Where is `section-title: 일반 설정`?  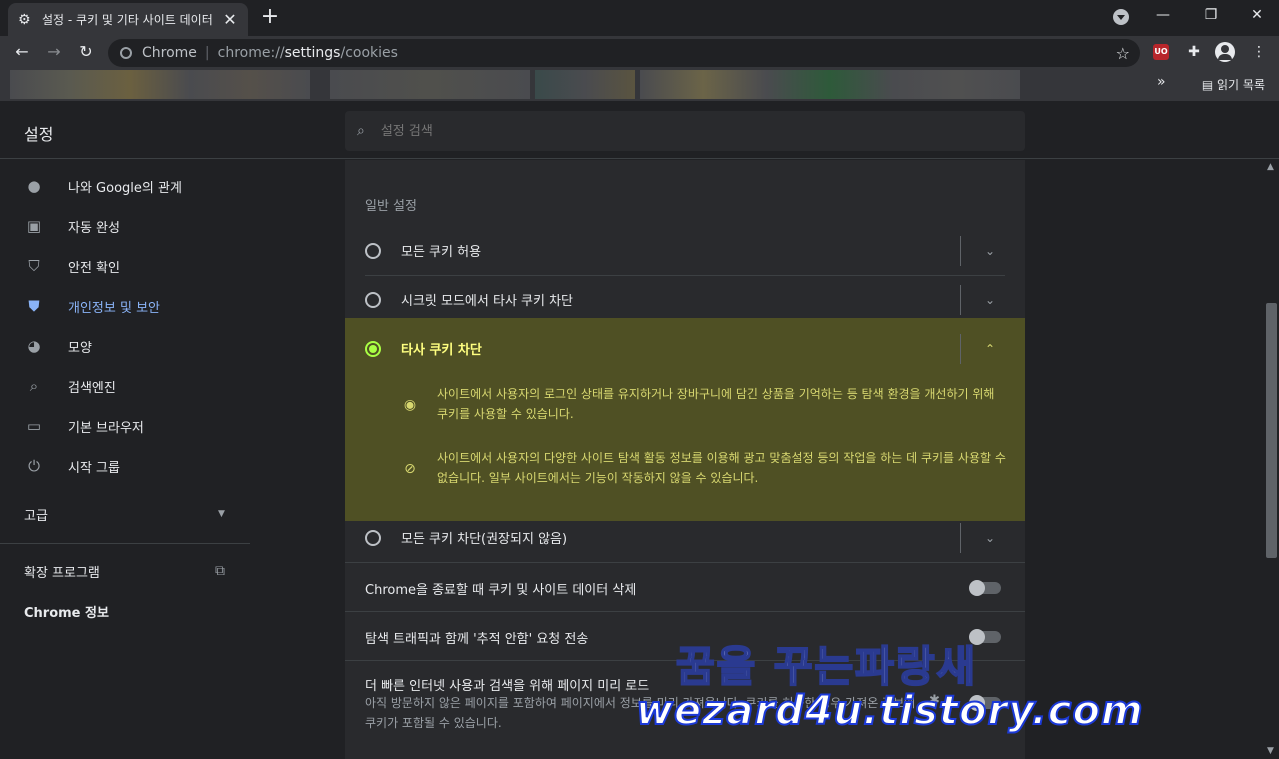
section-title: 일반 설정 is located at coordinates (391, 206).